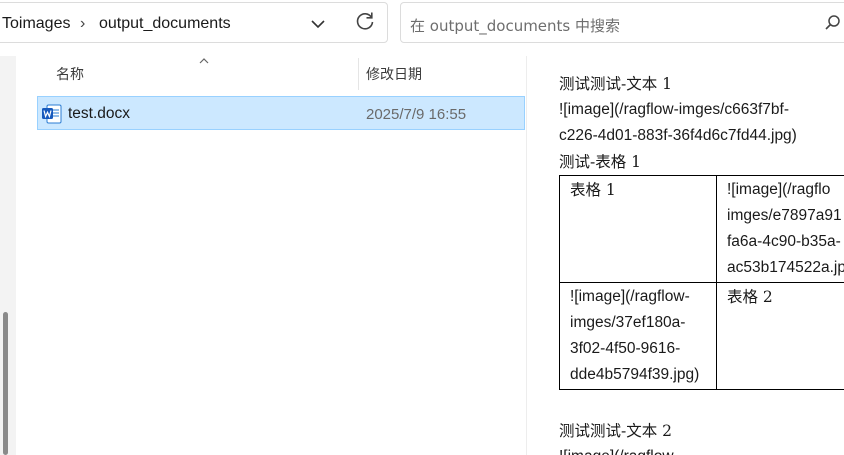 Image resolution: width=844 pixels, height=455 pixels. What do you see at coordinates (784, 215) in the screenshot?
I see `table-cell-r1c2-line2: imges/e7897a91` at bounding box center [784, 215].